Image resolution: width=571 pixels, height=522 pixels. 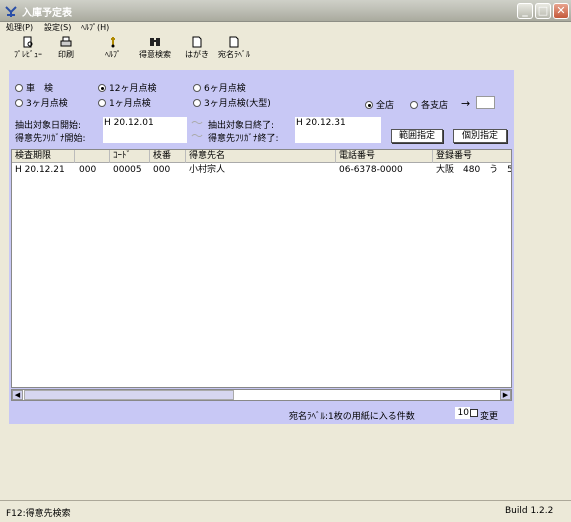 I want to click on col-header: 得意先名, so click(x=261, y=156).